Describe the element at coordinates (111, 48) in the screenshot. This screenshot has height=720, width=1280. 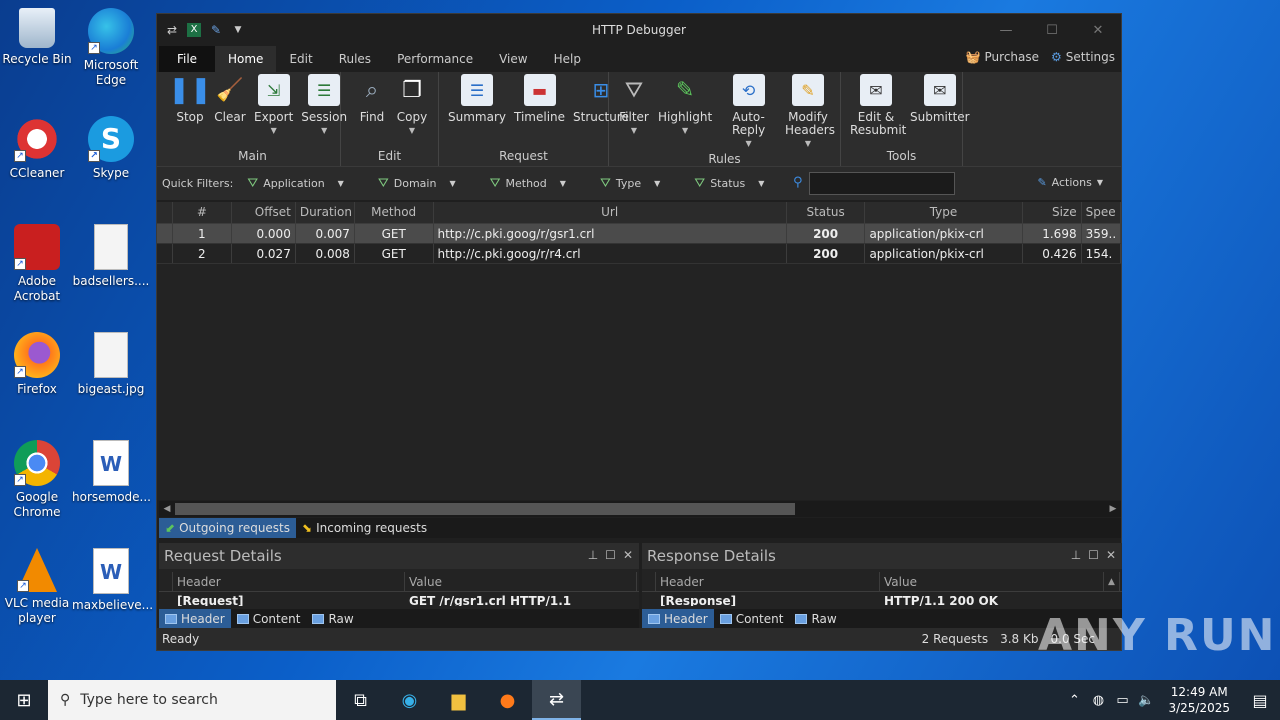
I see `desktop-icon-edge: ↗ Microsoft Edge` at that location.